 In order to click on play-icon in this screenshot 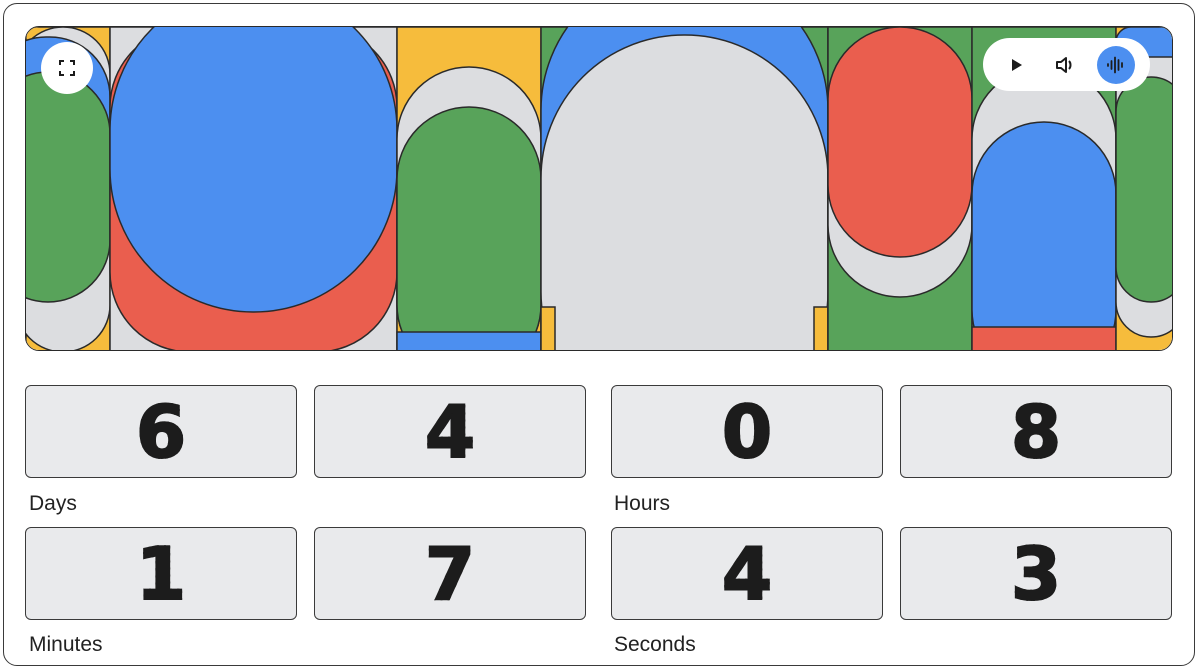, I will do `click(1017, 65)`.